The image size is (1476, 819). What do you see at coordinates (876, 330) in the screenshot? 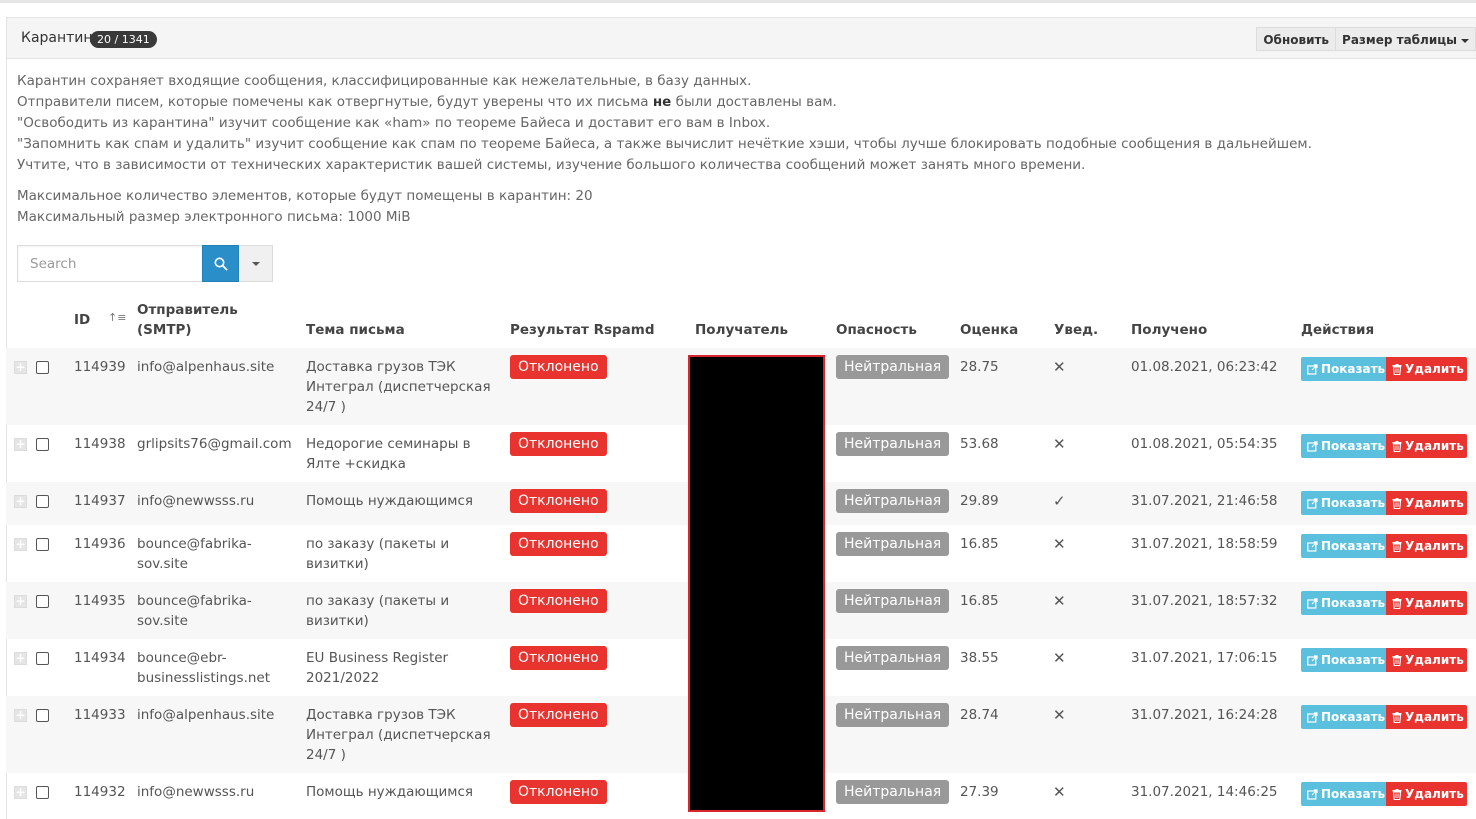
I see `col-header-danger: Опасность` at bounding box center [876, 330].